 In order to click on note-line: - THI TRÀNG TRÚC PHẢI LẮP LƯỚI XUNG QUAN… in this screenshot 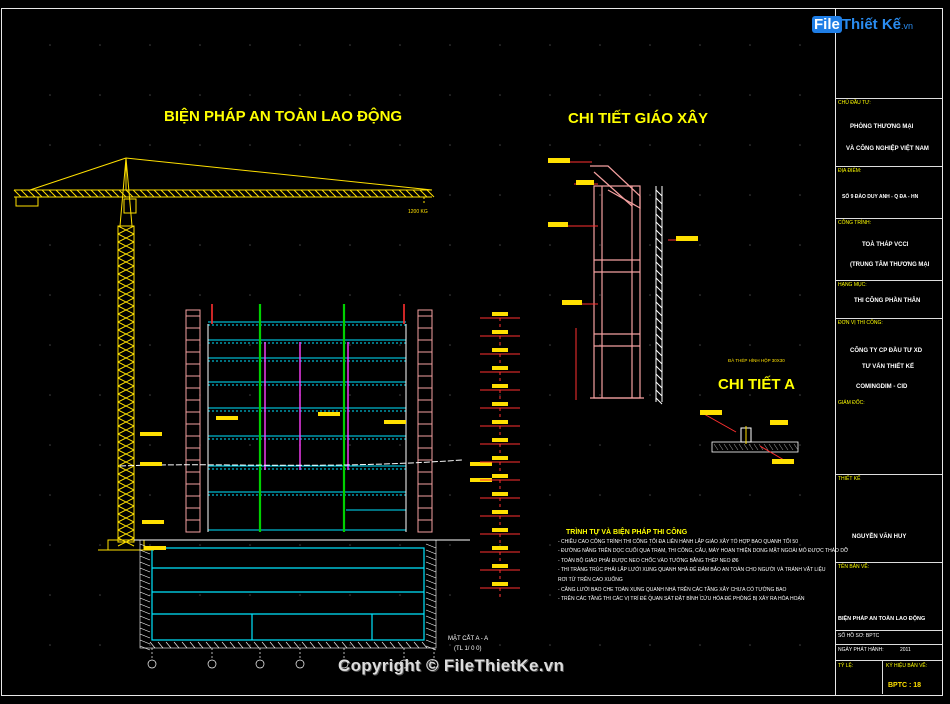, I will do `click(692, 570)`.